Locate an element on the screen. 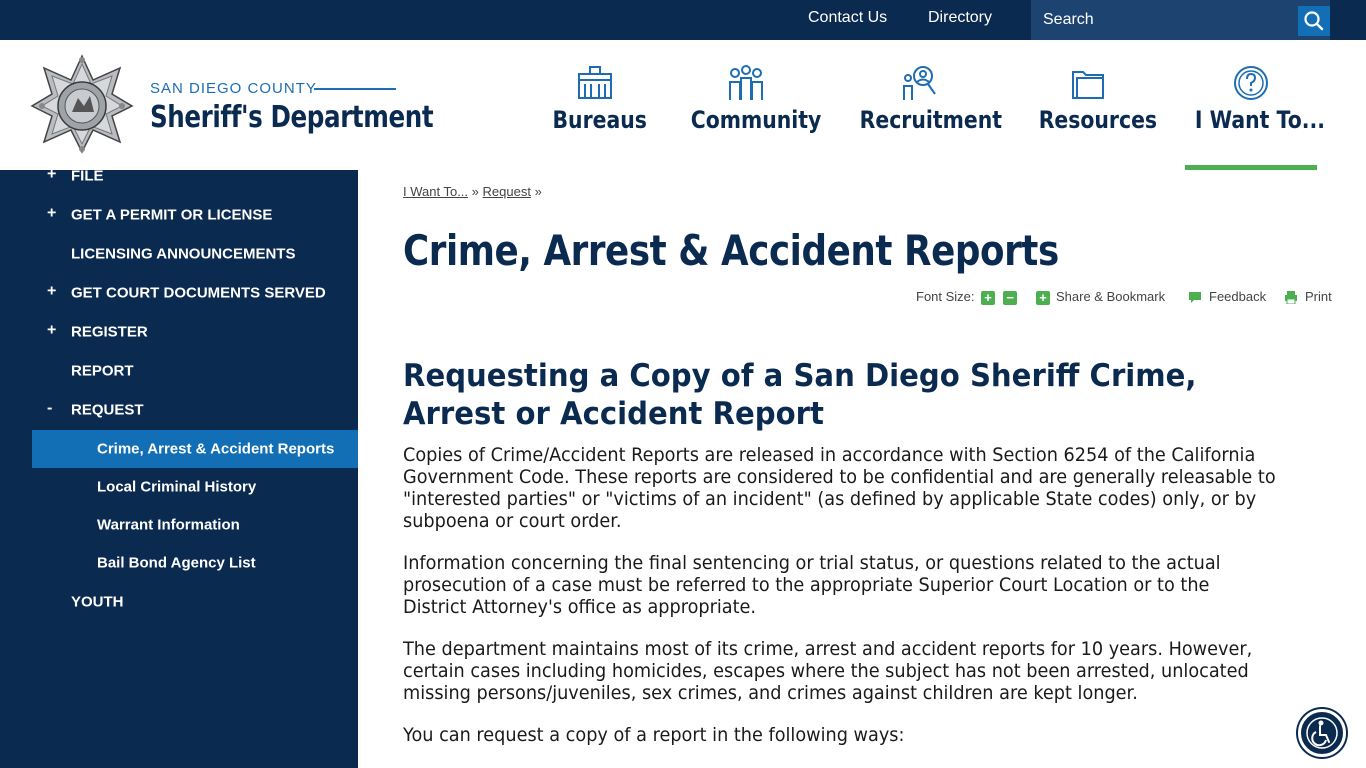 The height and width of the screenshot is (768, 1366). search-button is located at coordinates (1314, 21).